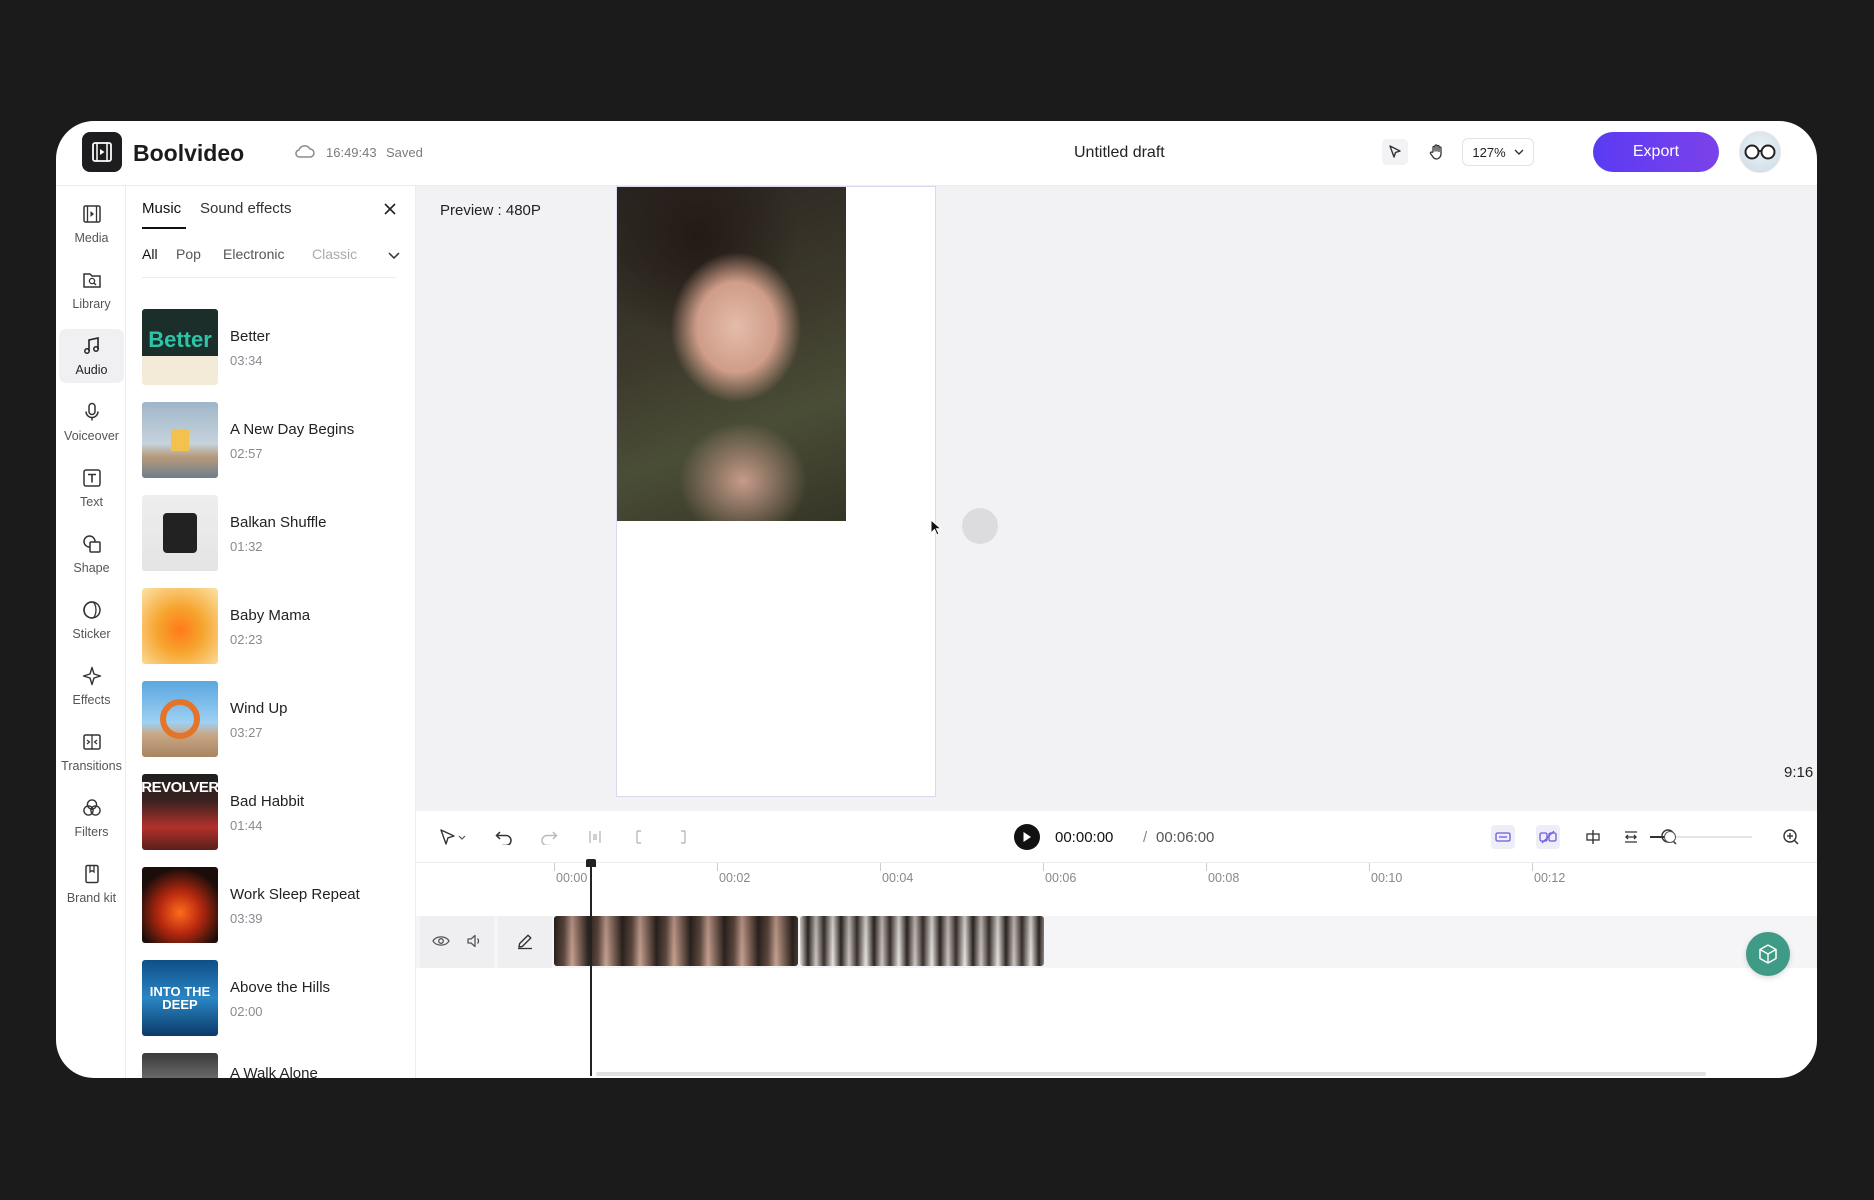 This screenshot has width=1874, height=1200. I want to click on volume-icon, so click(474, 941).